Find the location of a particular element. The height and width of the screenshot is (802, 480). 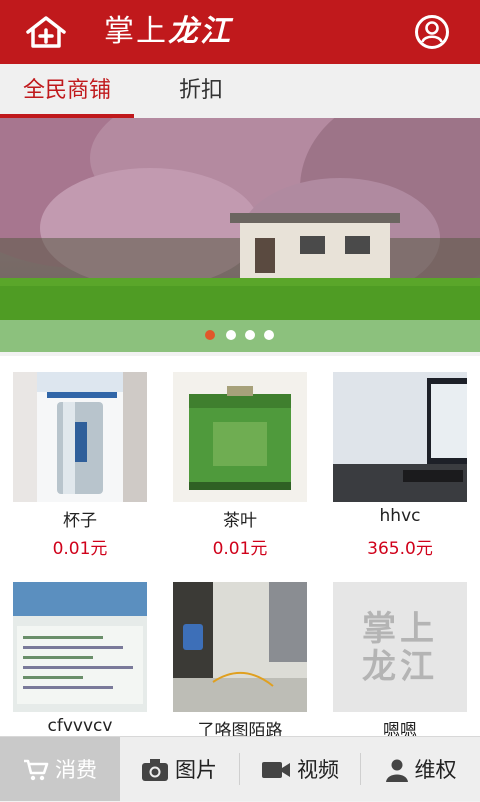

product-price: 365.0元 is located at coordinates (400, 549).